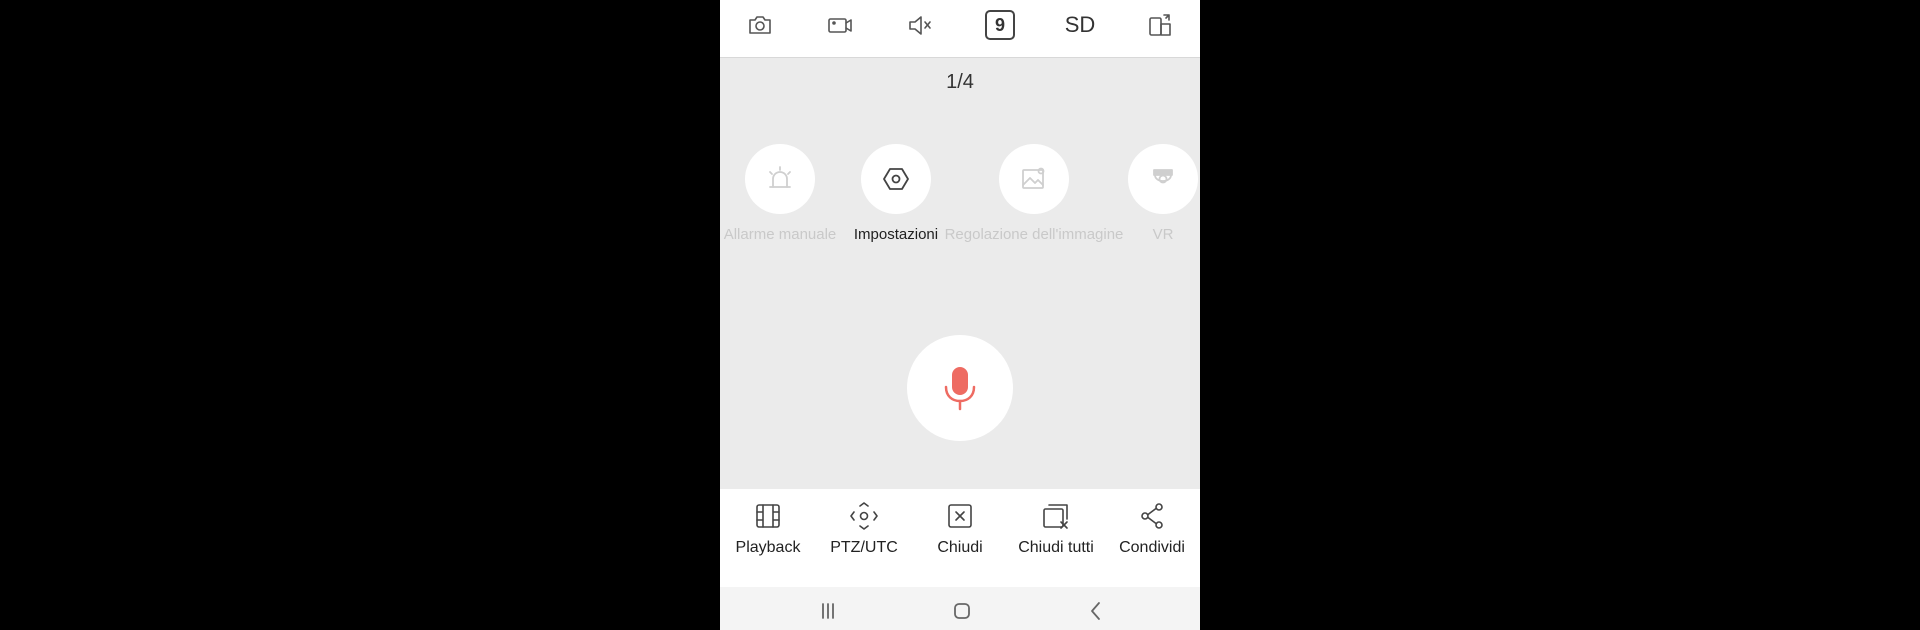  I want to click on back-icon, so click(1095, 611).